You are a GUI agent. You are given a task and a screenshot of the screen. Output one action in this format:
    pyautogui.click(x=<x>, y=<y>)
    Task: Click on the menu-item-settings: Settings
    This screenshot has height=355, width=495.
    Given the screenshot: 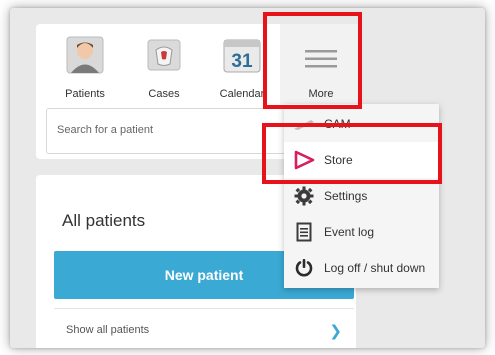 What is the action you would take?
    pyautogui.click(x=361, y=196)
    